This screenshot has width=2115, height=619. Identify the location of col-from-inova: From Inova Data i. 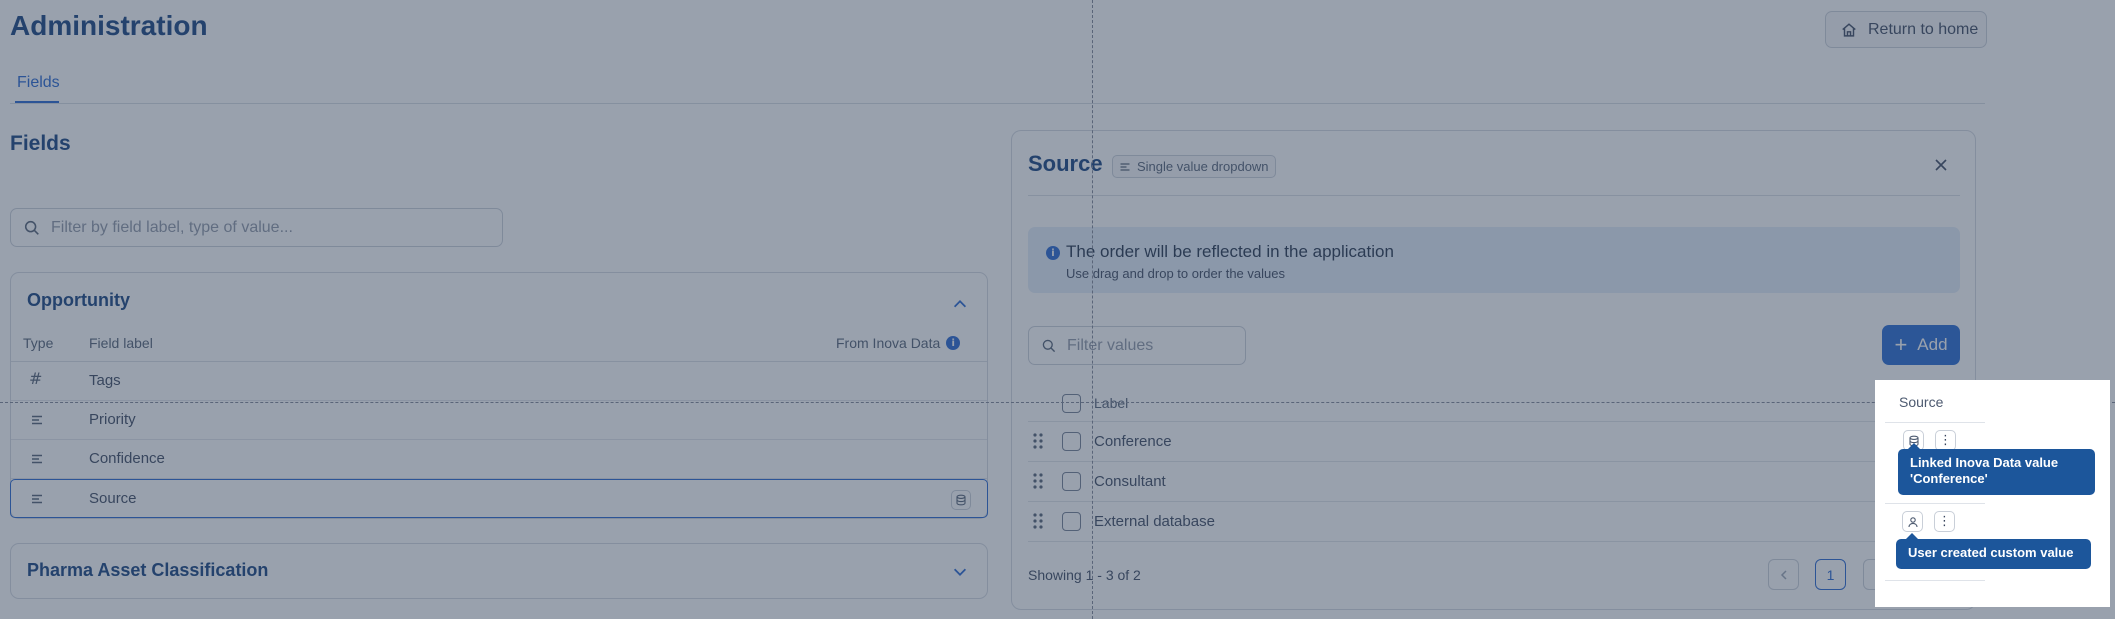
(898, 343).